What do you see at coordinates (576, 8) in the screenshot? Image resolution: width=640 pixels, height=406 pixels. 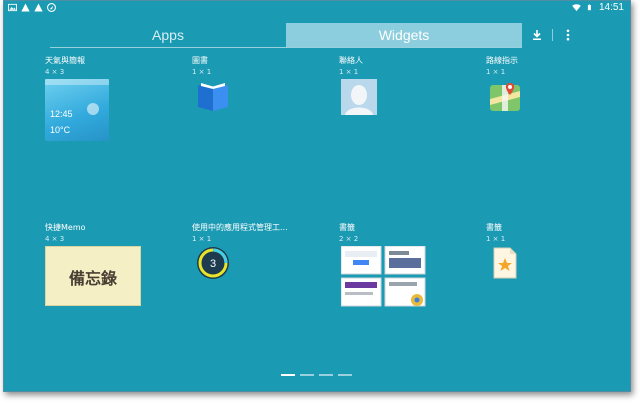 I see `wifi-icon` at bounding box center [576, 8].